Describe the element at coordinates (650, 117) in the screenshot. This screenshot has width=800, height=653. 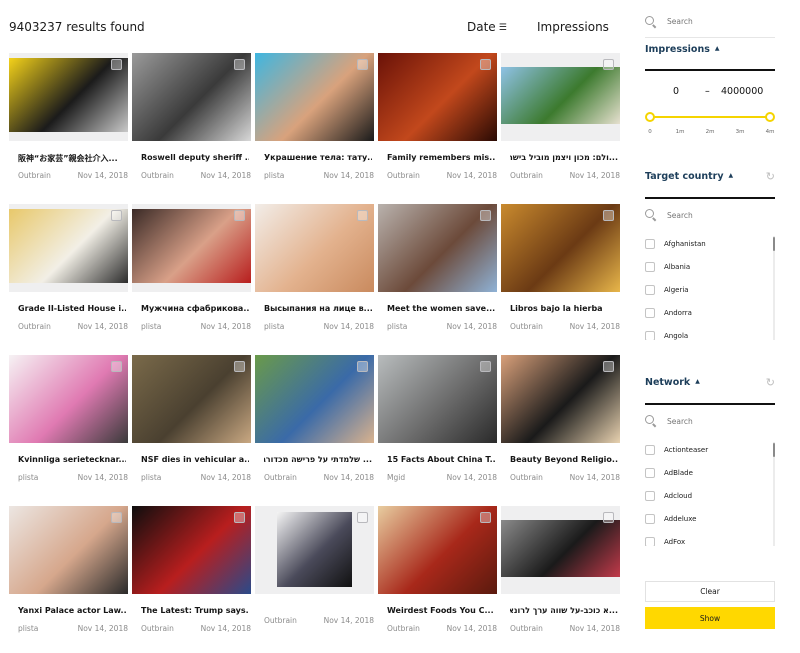
I see `slider-handle-min` at that location.